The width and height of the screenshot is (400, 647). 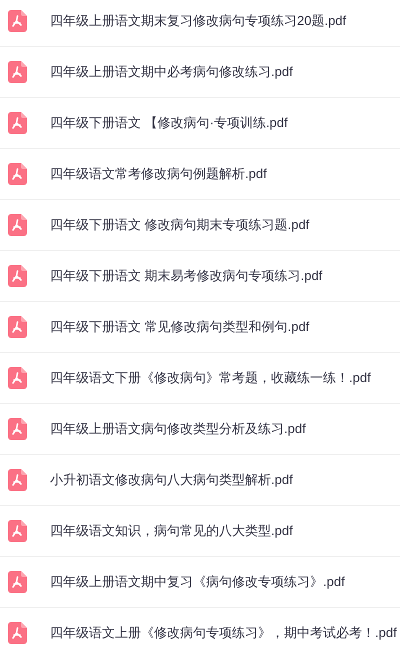 What do you see at coordinates (186, 276) in the screenshot?
I see `file-name: 四年级下册语文 期末易考修改病句专项练习.pdf` at bounding box center [186, 276].